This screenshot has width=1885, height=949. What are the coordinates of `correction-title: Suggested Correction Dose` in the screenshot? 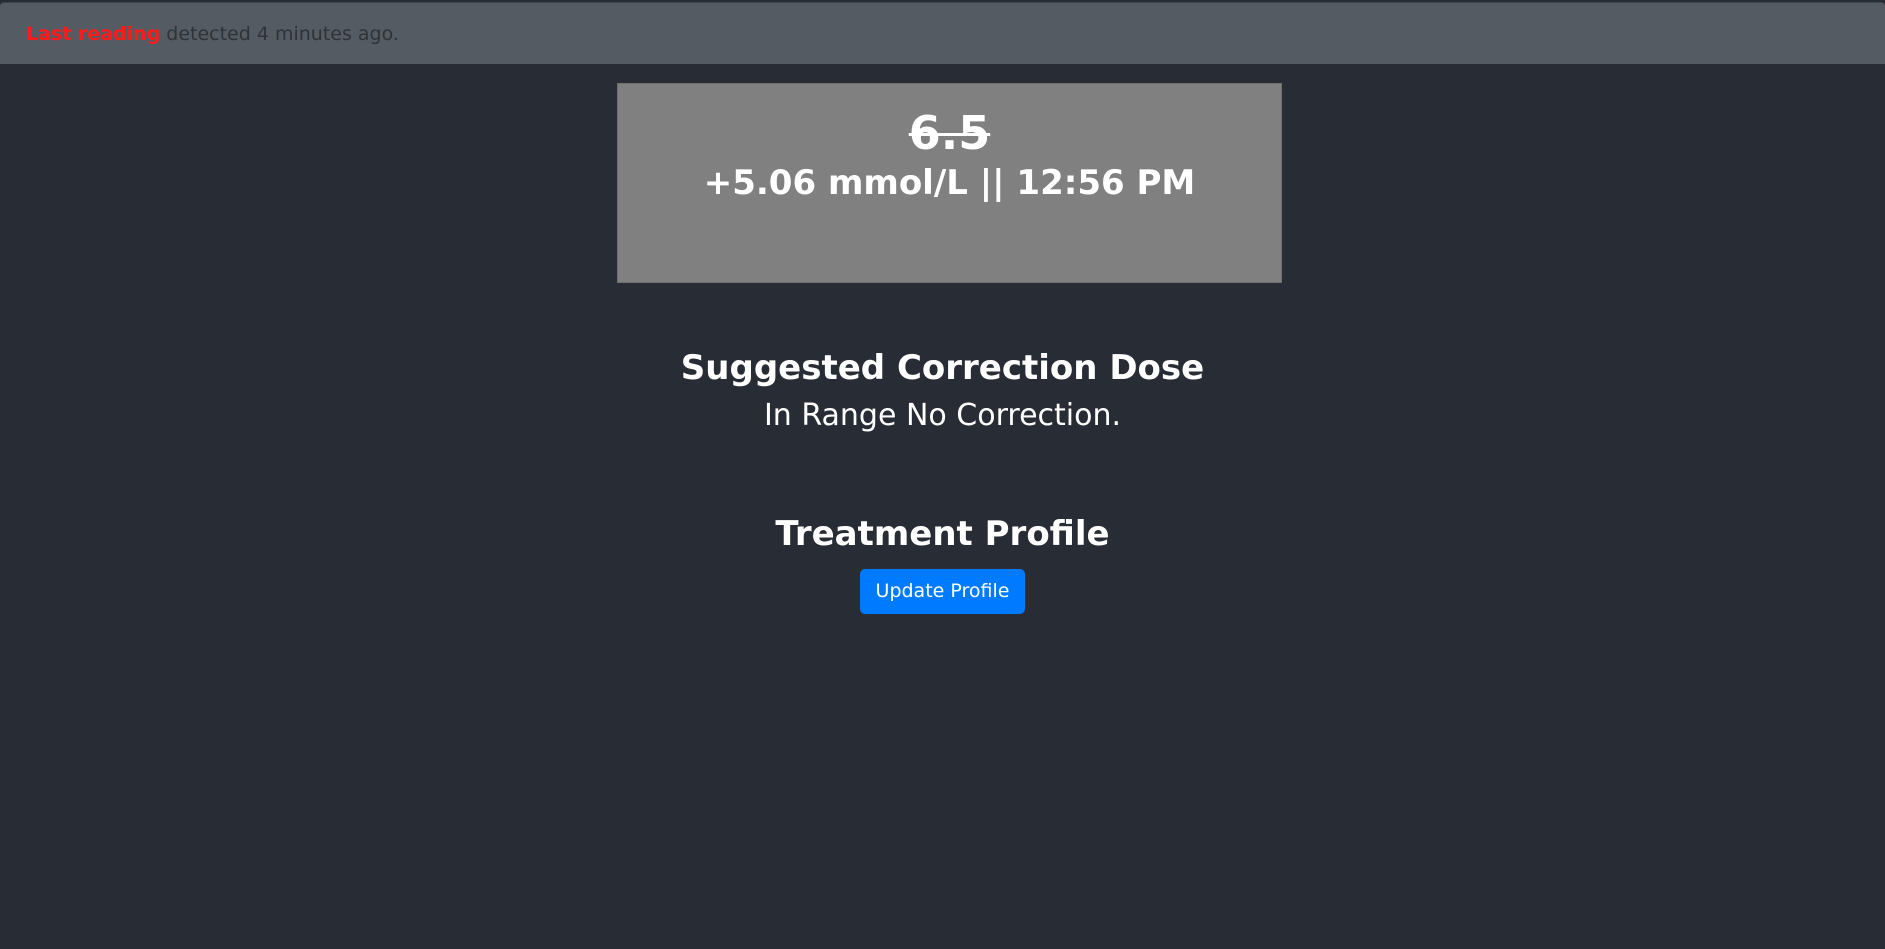 It's located at (942, 368).